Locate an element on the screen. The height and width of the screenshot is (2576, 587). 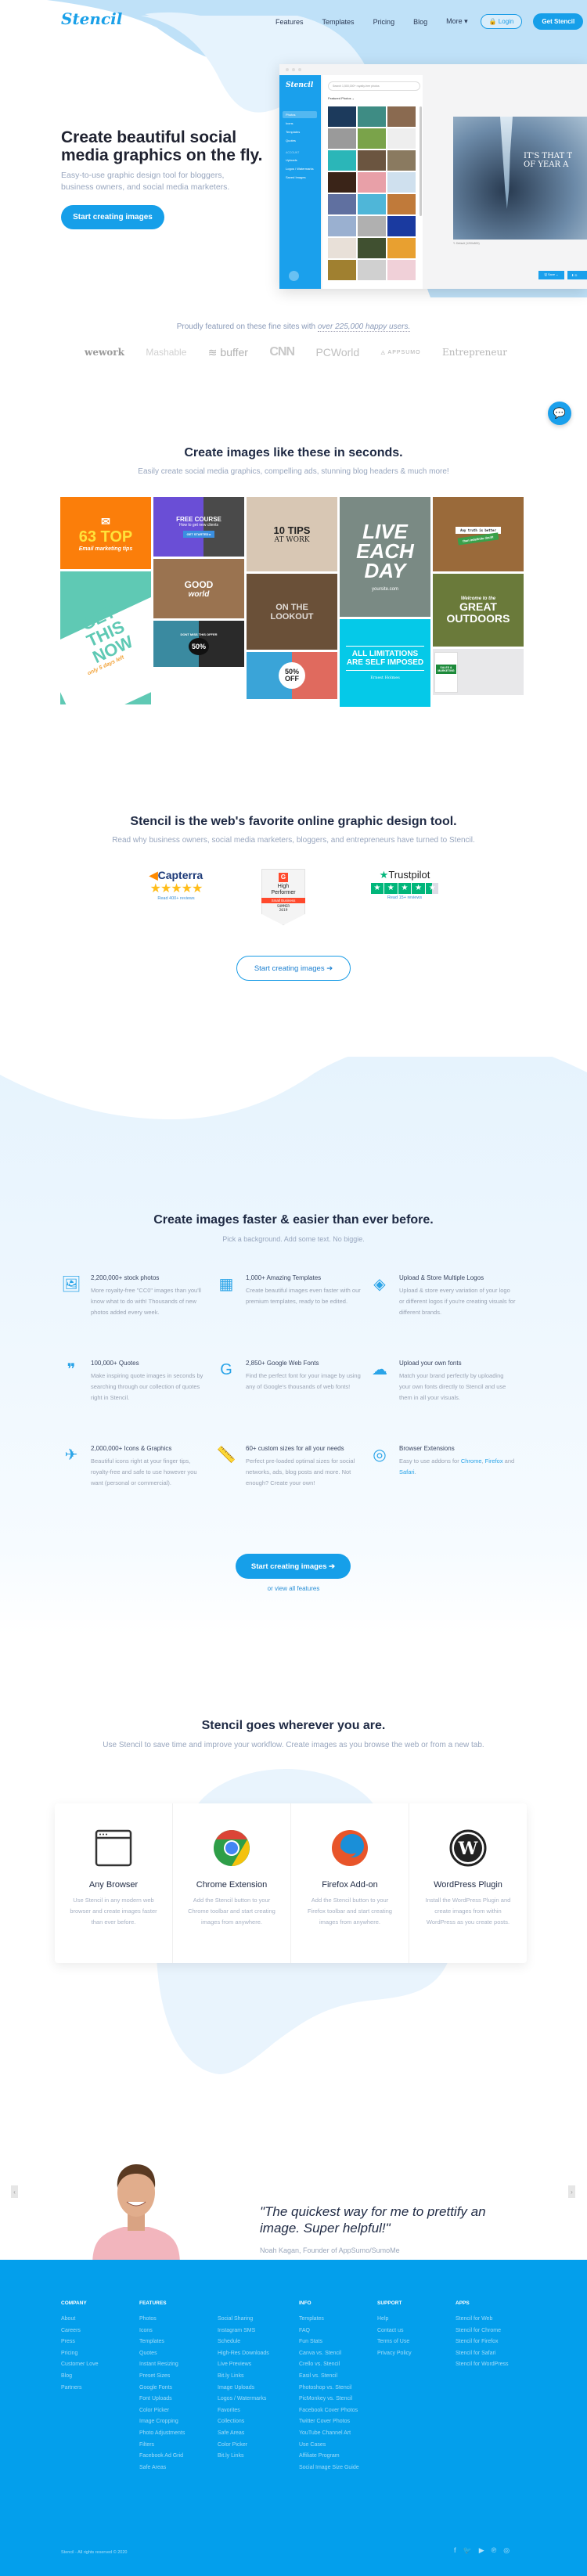
footer-link: Google Fonts is located at coordinates (172, 2388).